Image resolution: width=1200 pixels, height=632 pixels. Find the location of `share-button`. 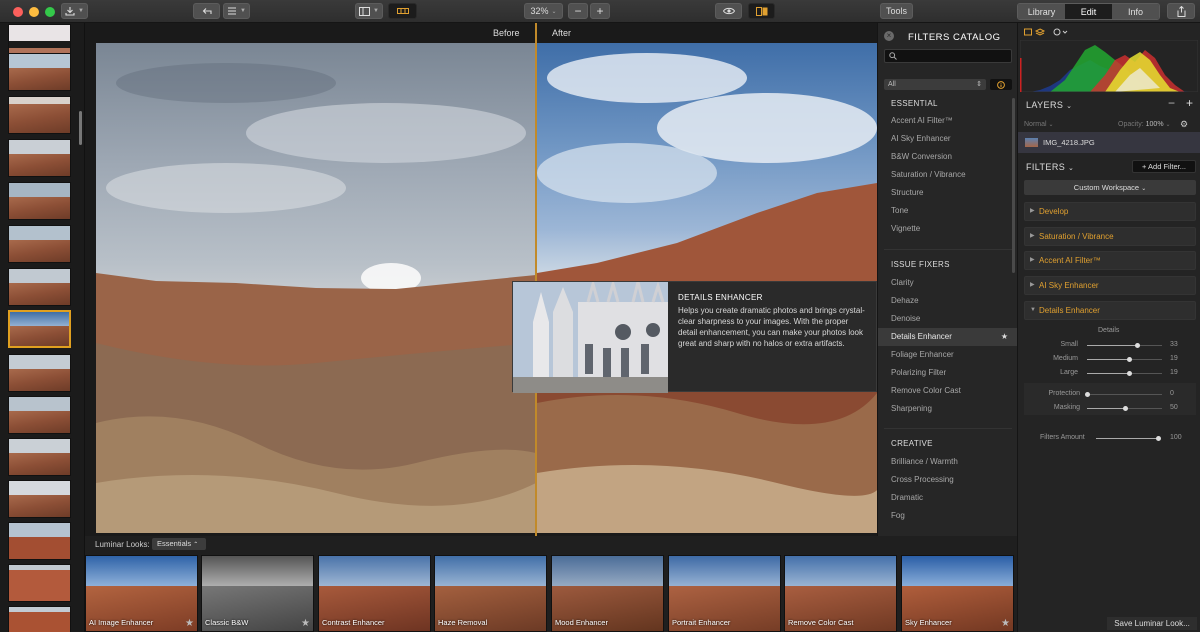

share-button is located at coordinates (1181, 11).